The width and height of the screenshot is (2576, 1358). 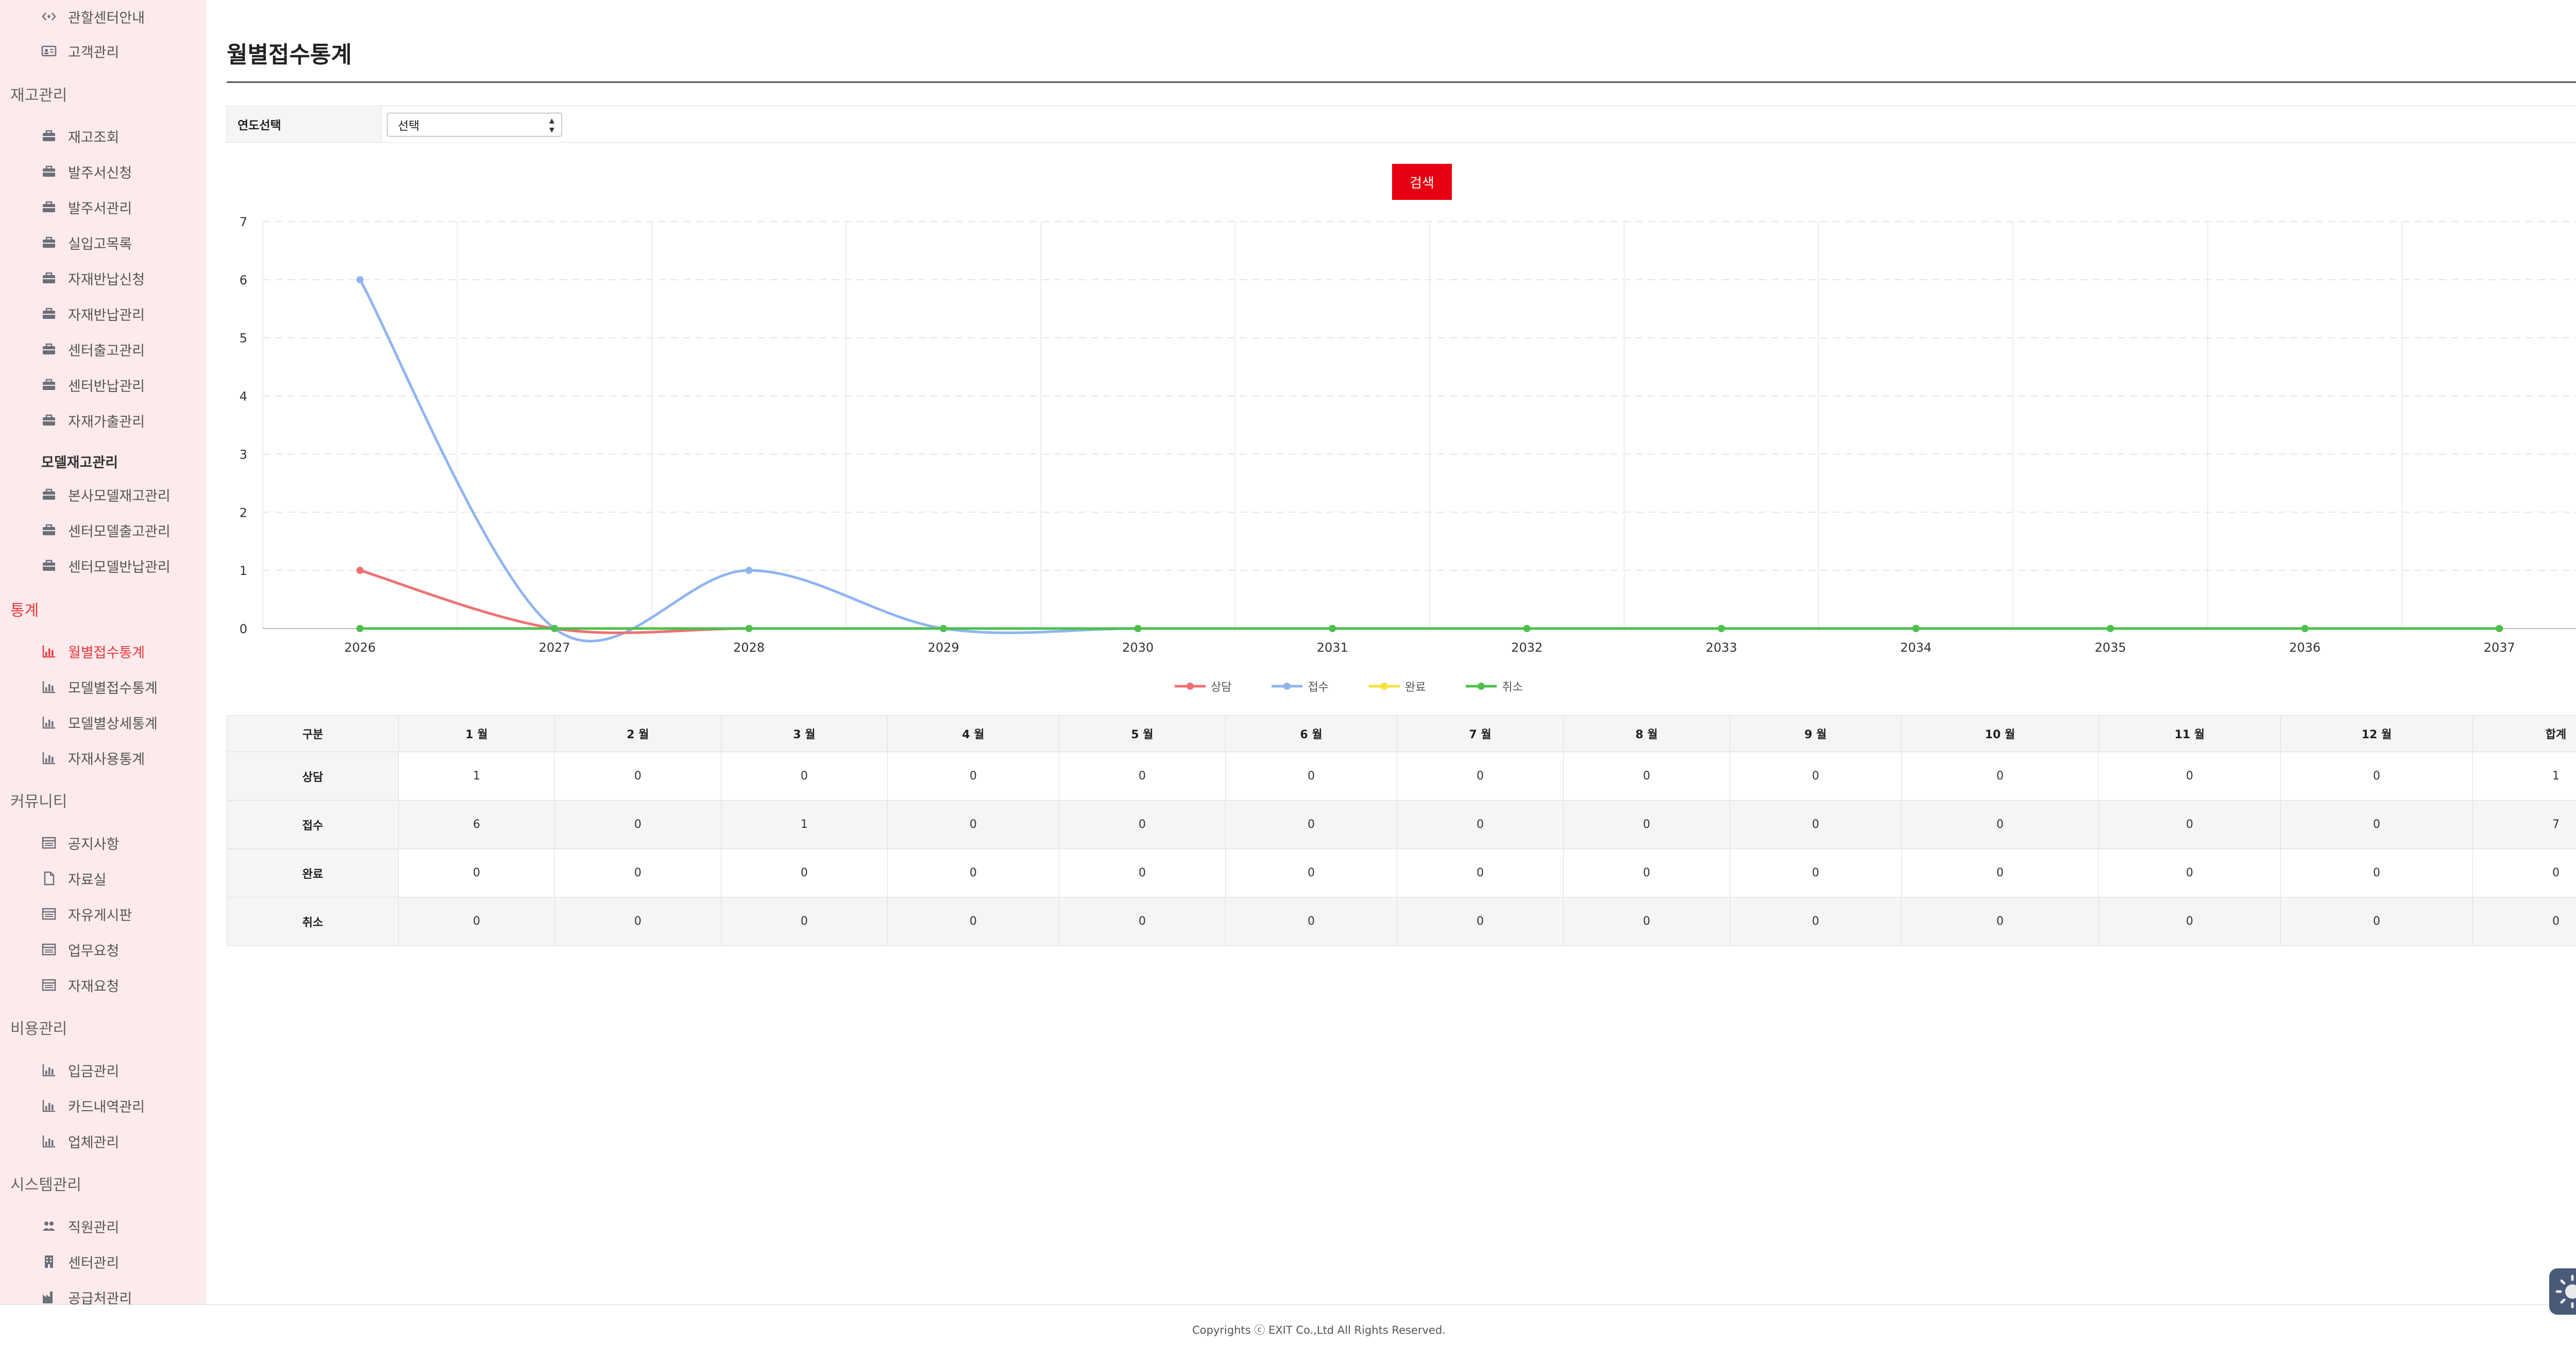 I want to click on chart-legend: 상담 접수 완료 취소, so click(x=1369, y=686).